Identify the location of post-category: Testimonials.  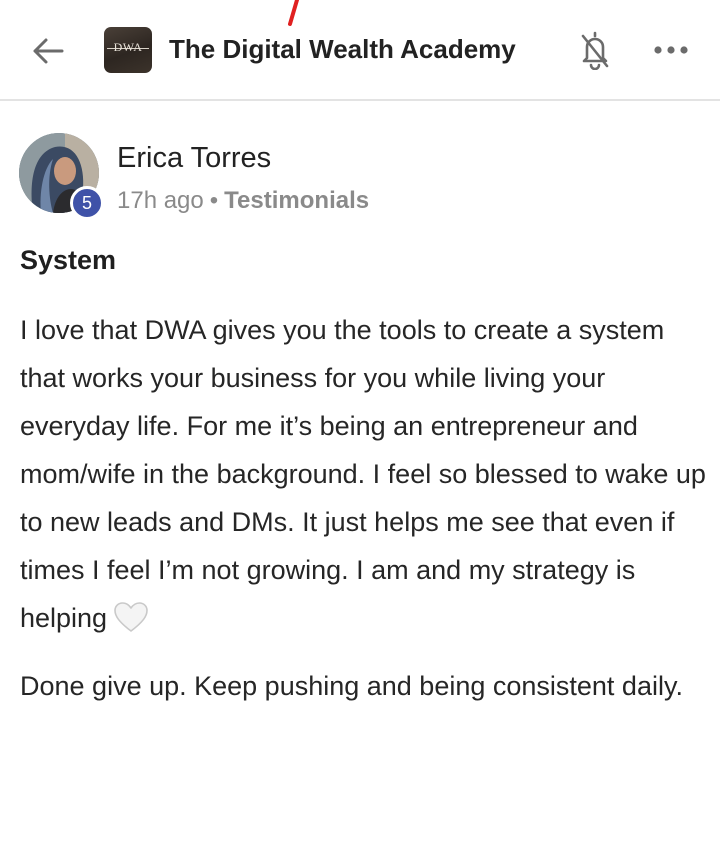
(296, 200).